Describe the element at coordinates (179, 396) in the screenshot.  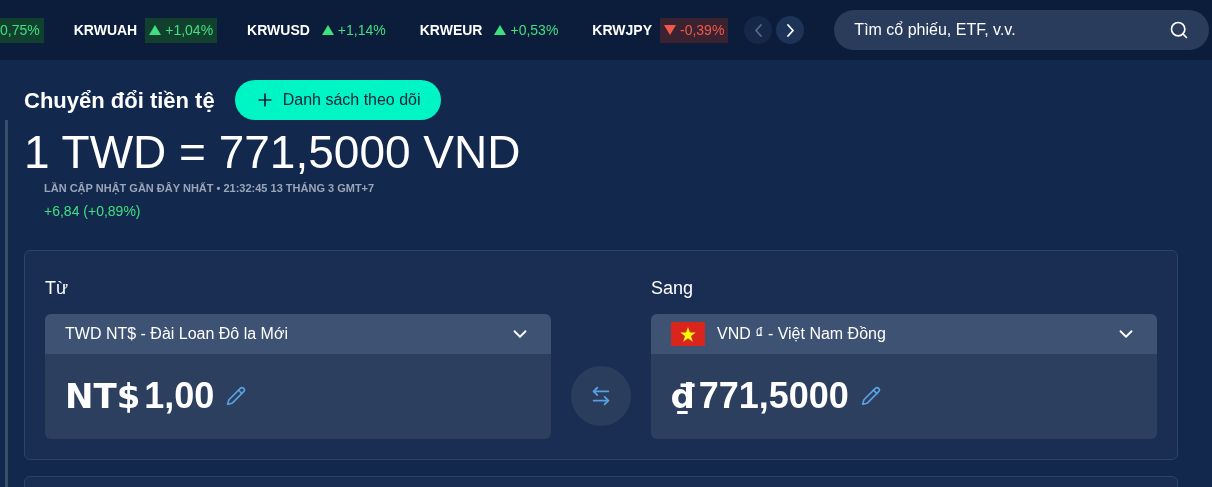
I see `amount-value: 1,00` at that location.